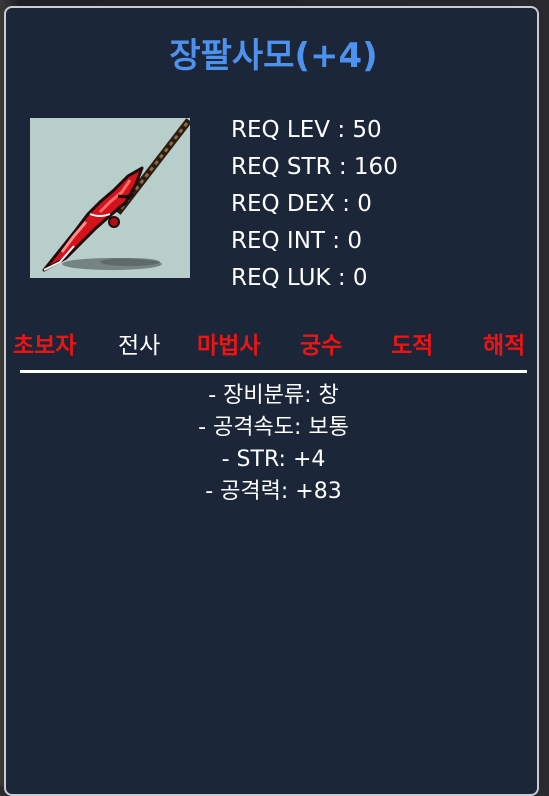 The width and height of the screenshot is (549, 796). Describe the element at coordinates (306, 130) in the screenshot. I see `req-level: REQ LEV : 50` at that location.